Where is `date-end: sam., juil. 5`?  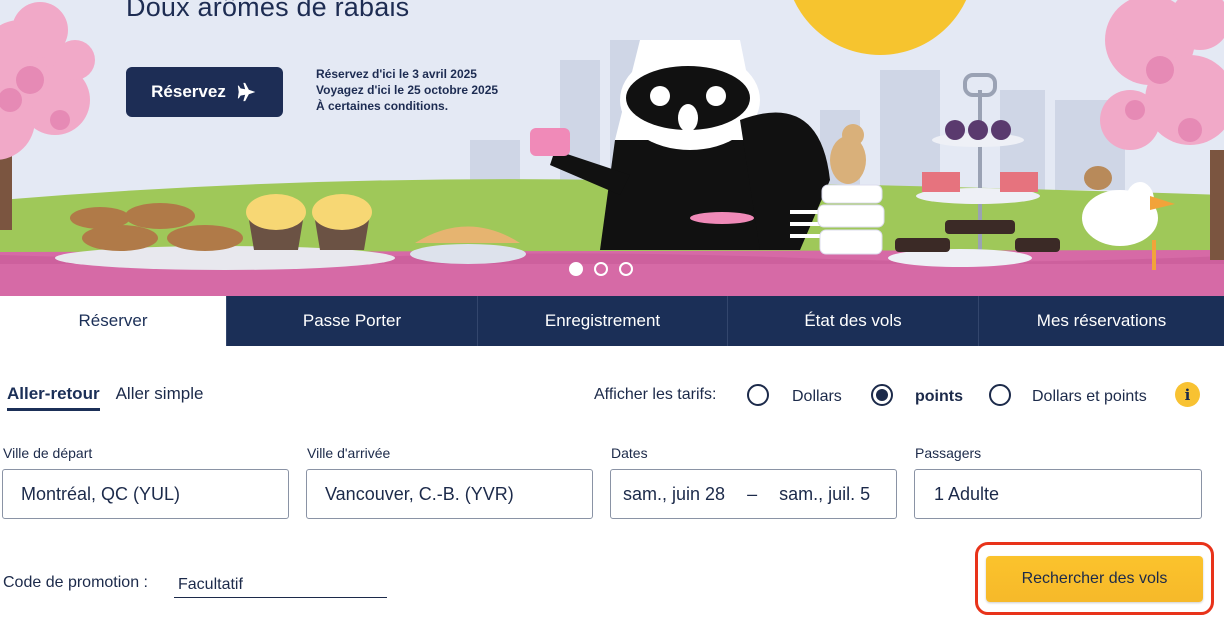 date-end: sam., juil. 5 is located at coordinates (825, 493).